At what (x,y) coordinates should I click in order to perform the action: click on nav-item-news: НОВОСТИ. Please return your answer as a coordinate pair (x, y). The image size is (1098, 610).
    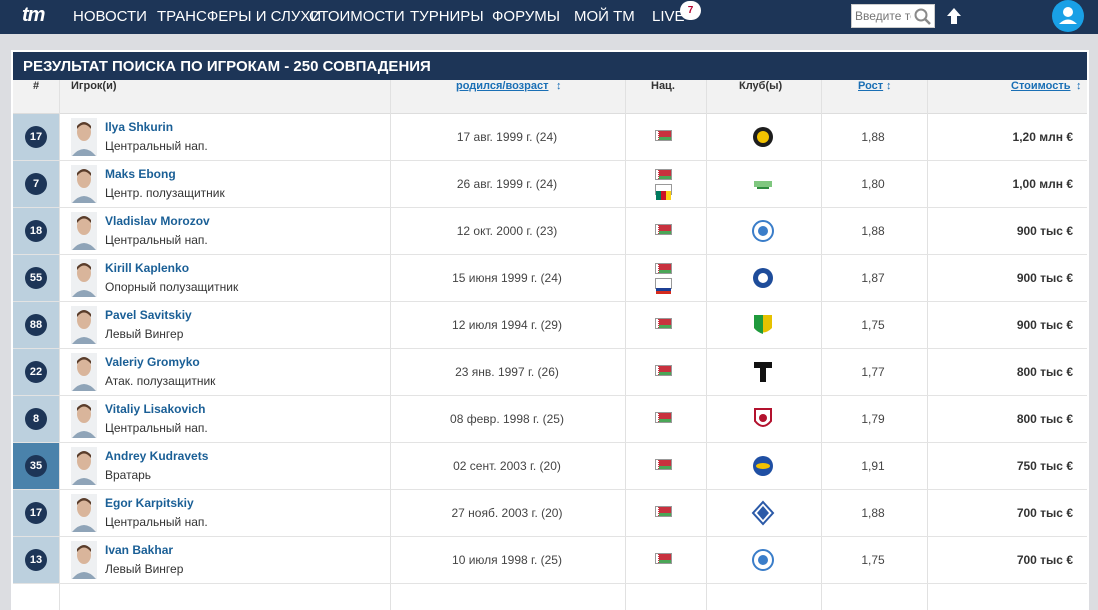
    Looking at the image, I should click on (110, 16).